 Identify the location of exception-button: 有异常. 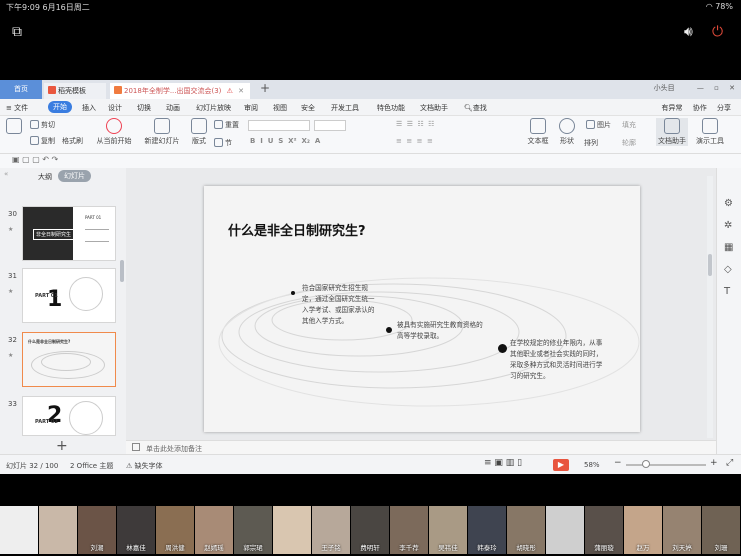
(672, 108).